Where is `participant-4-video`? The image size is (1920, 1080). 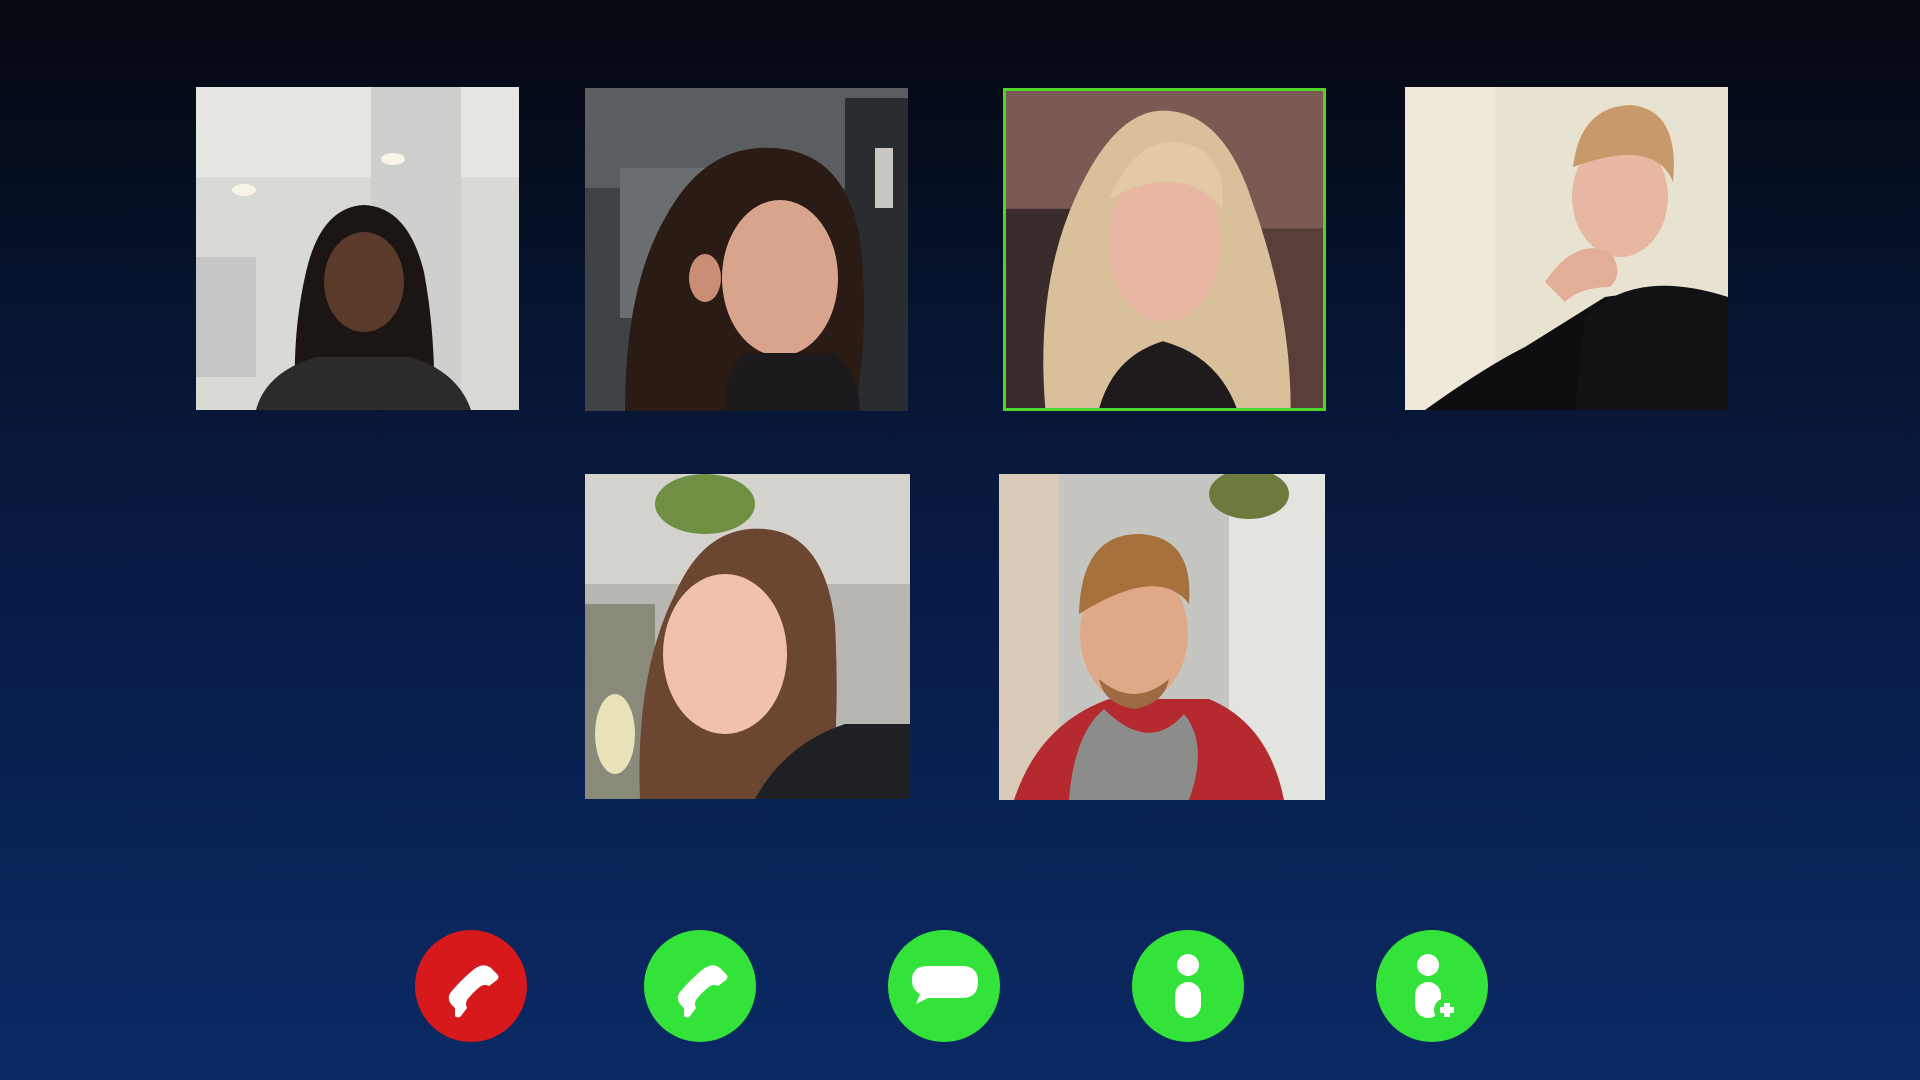 participant-4-video is located at coordinates (1566, 248).